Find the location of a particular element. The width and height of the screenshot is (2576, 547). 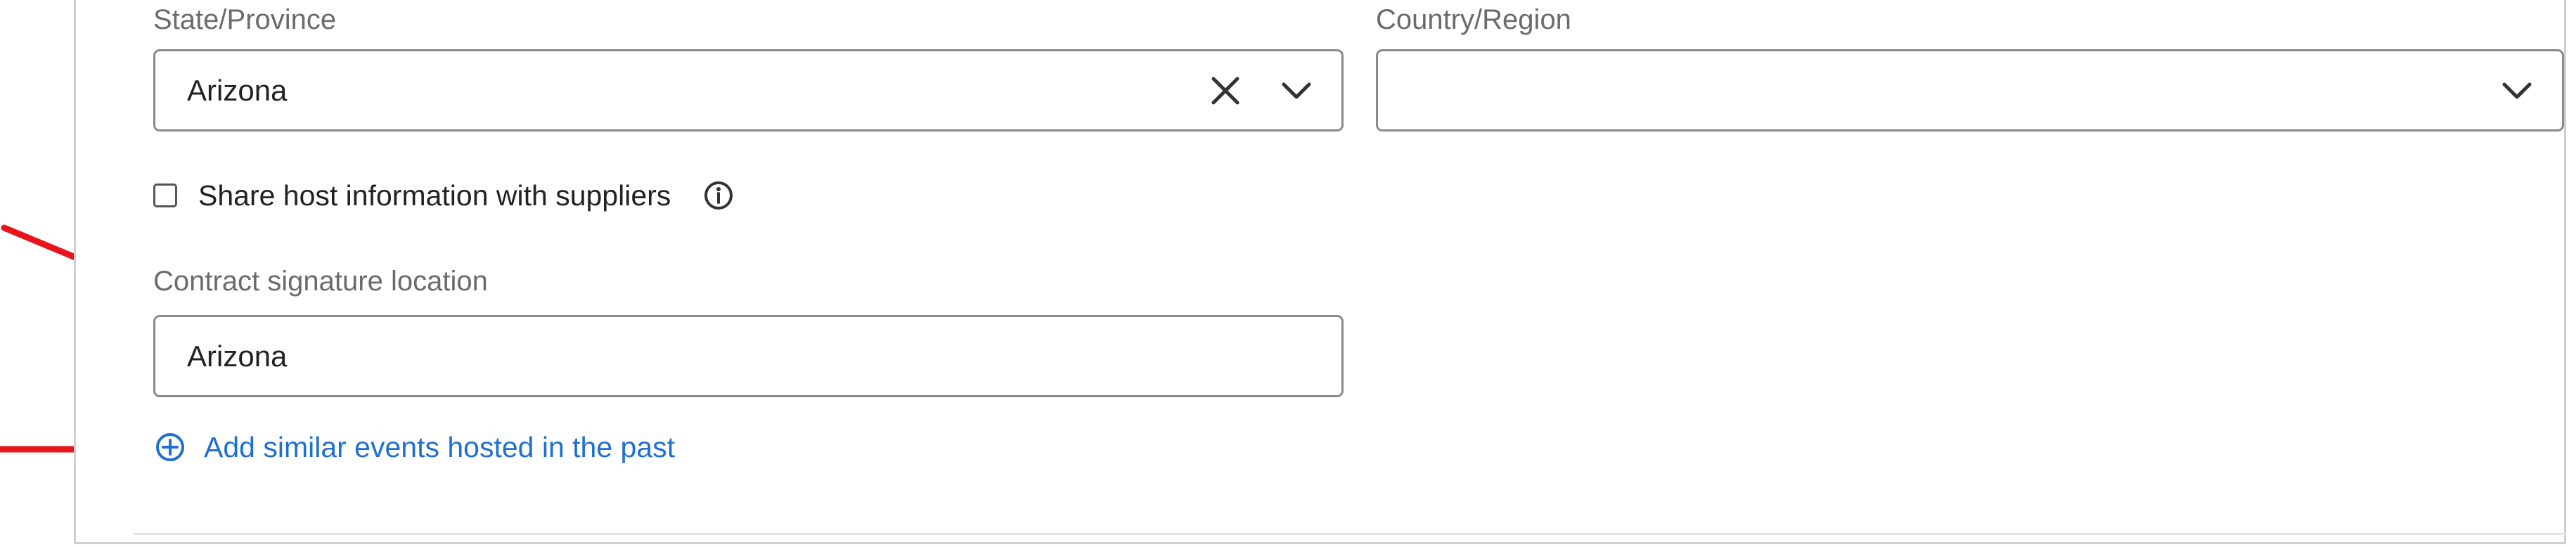

contract-signature-location-label: Contract signature location is located at coordinates (320, 281).